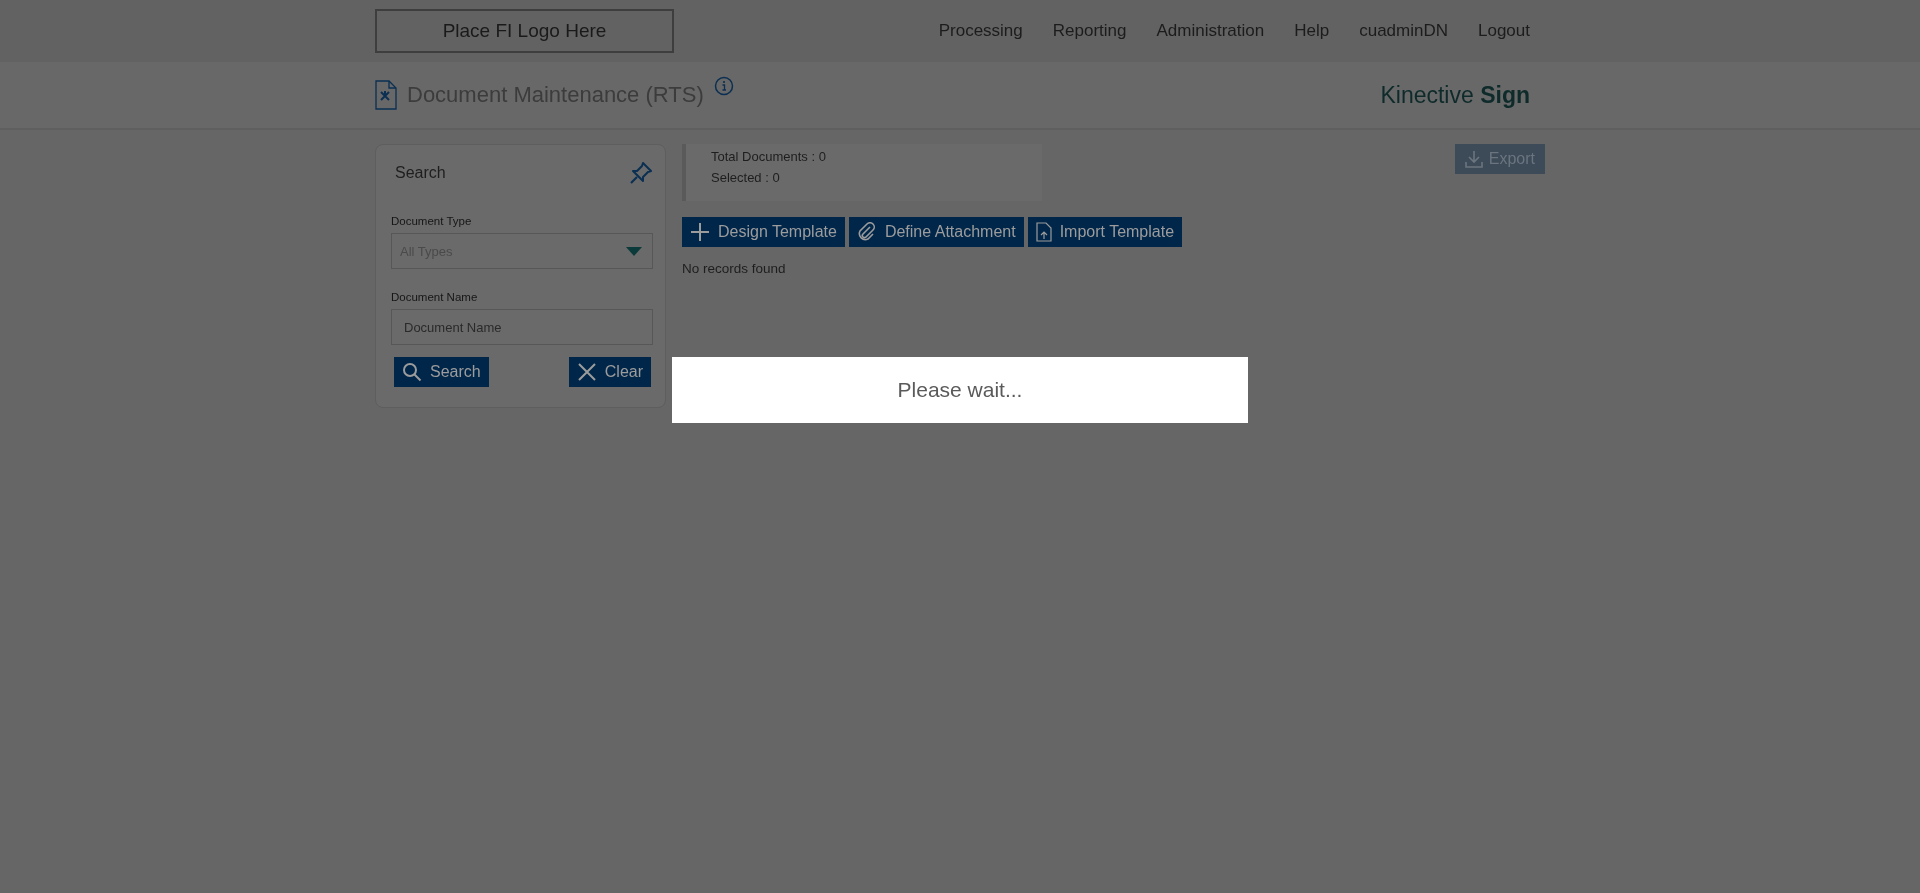 Image resolution: width=1920 pixels, height=893 pixels. Describe the element at coordinates (1473, 159) in the screenshot. I see `download-icon` at that location.